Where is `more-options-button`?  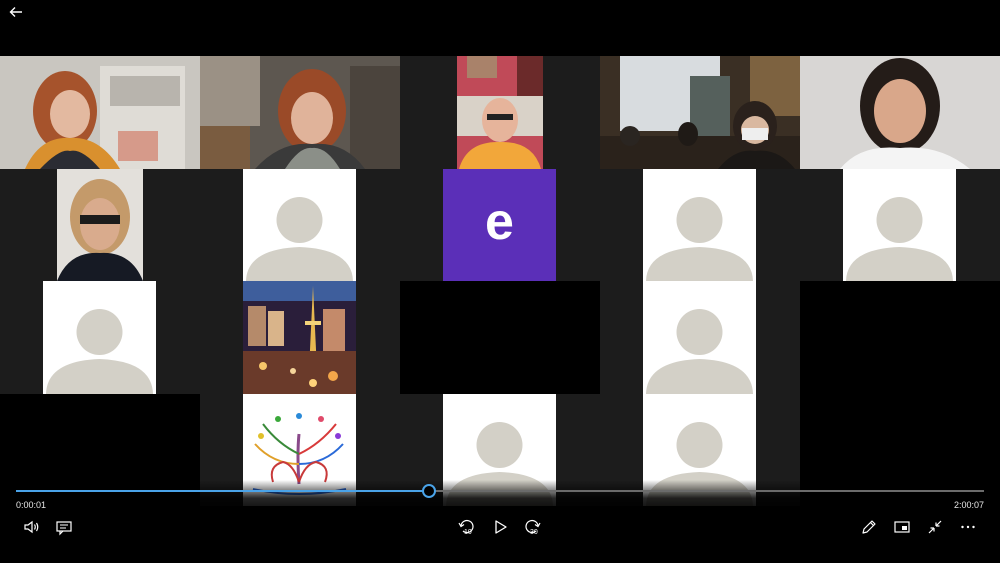
more-options-button is located at coordinates (968, 527).